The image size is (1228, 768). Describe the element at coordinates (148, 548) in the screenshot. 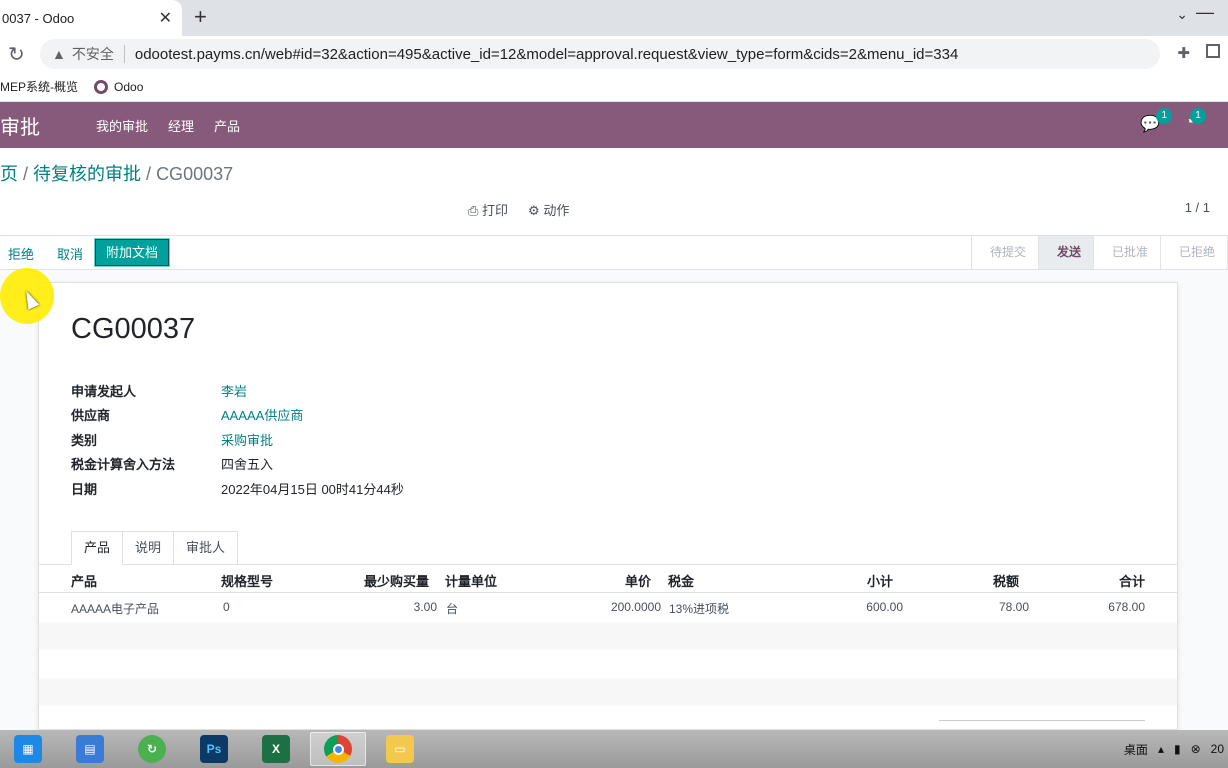

I see `tab-description: 说明` at that location.